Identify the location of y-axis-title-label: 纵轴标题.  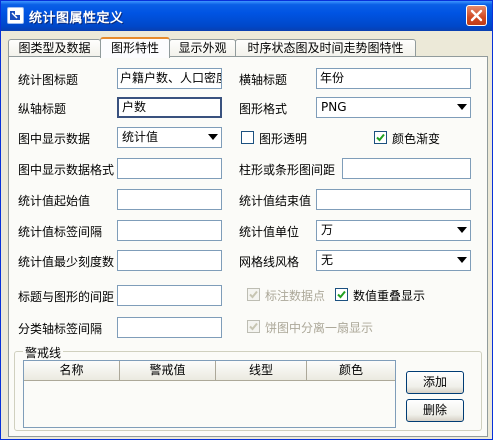
(42, 109).